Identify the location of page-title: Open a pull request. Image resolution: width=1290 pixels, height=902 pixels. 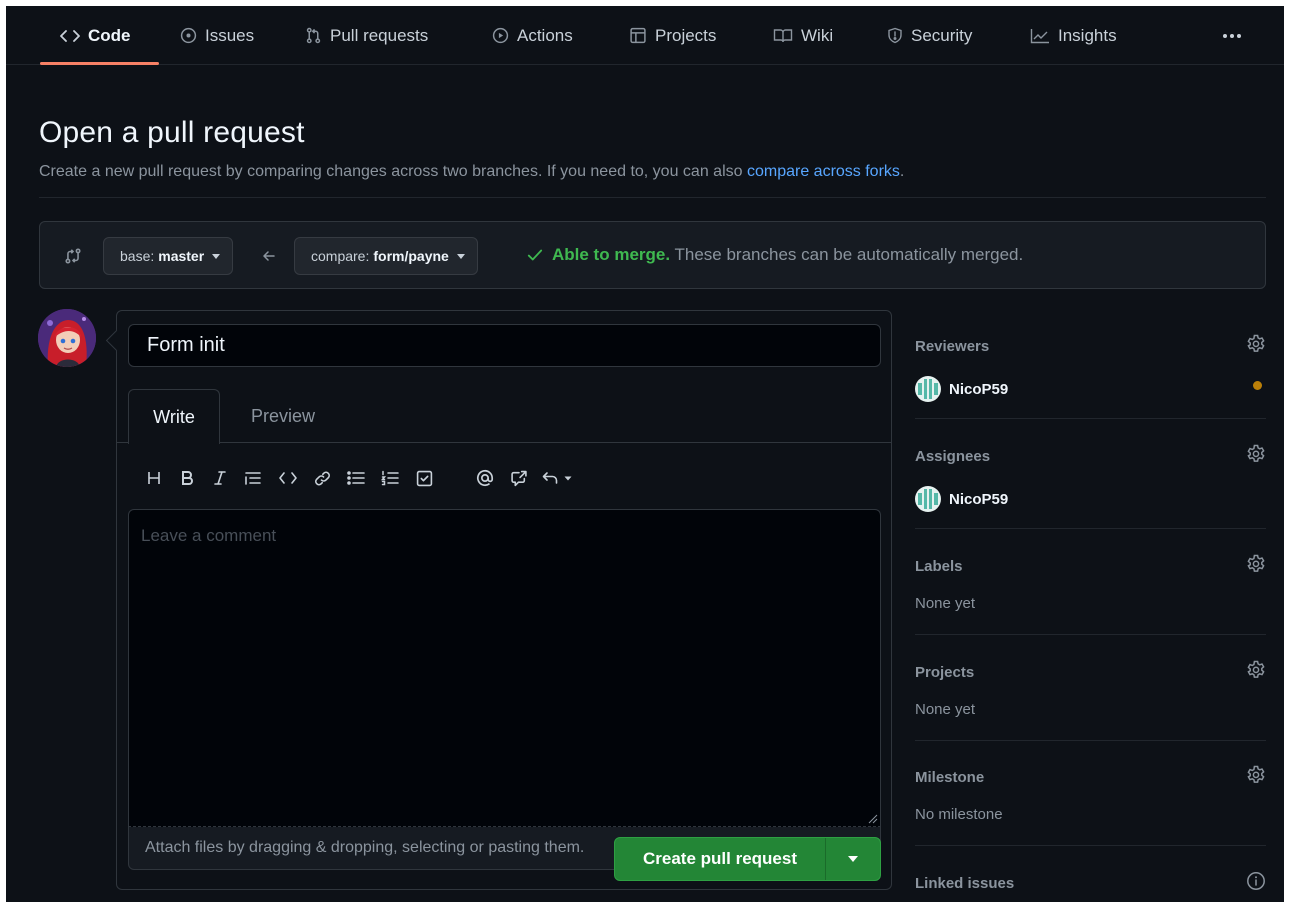
(172, 132).